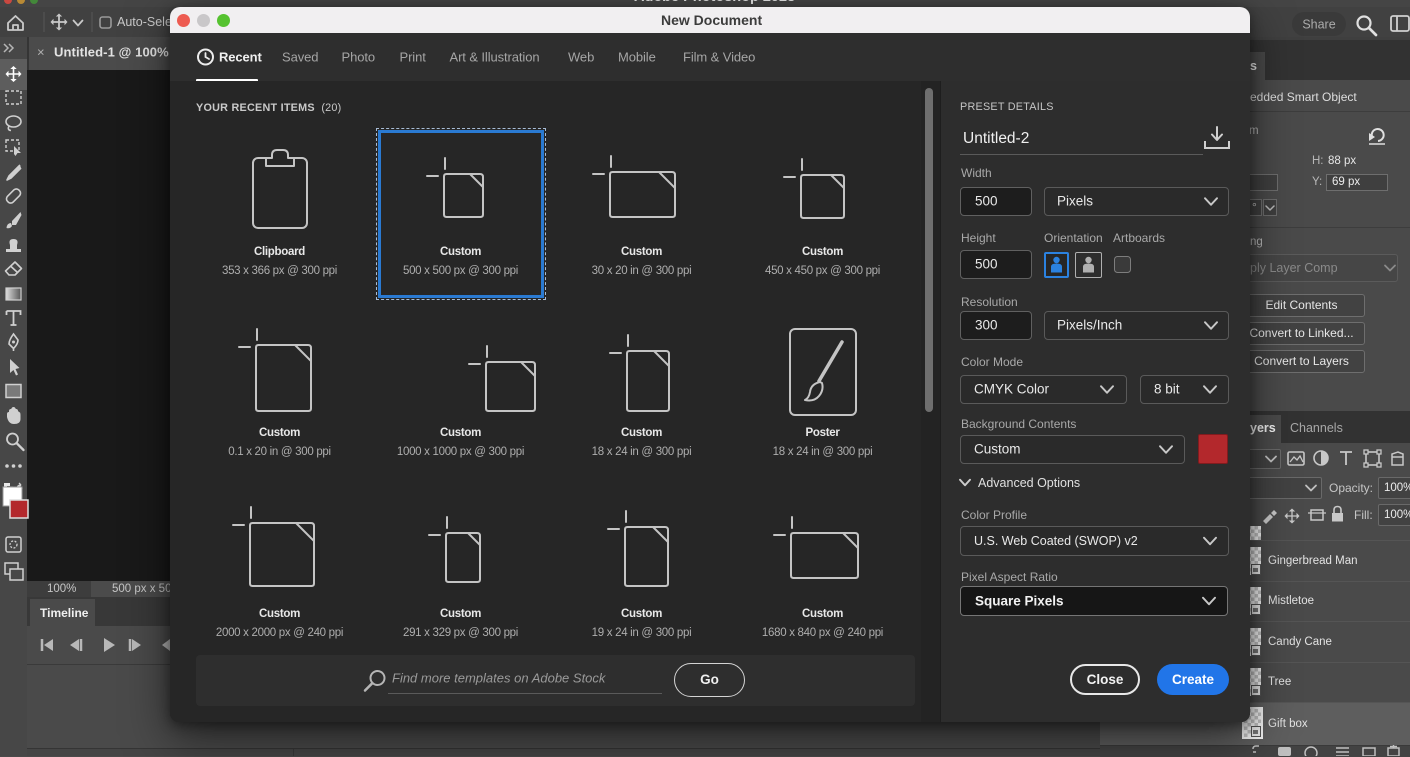 The width and height of the screenshot is (1410, 757). What do you see at coordinates (1318, 25) in the screenshot?
I see `svg-text: Share` at bounding box center [1318, 25].